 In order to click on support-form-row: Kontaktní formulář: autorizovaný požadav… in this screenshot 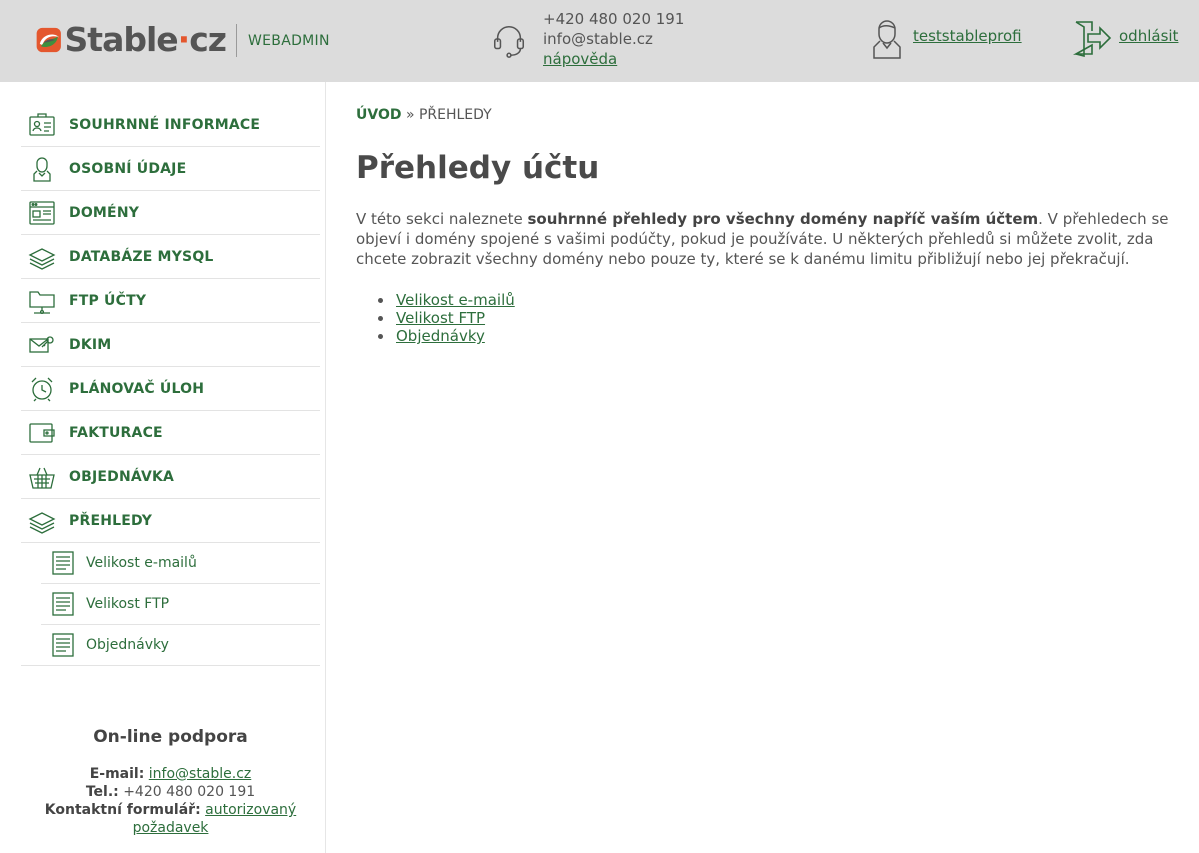, I will do `click(170, 819)`.